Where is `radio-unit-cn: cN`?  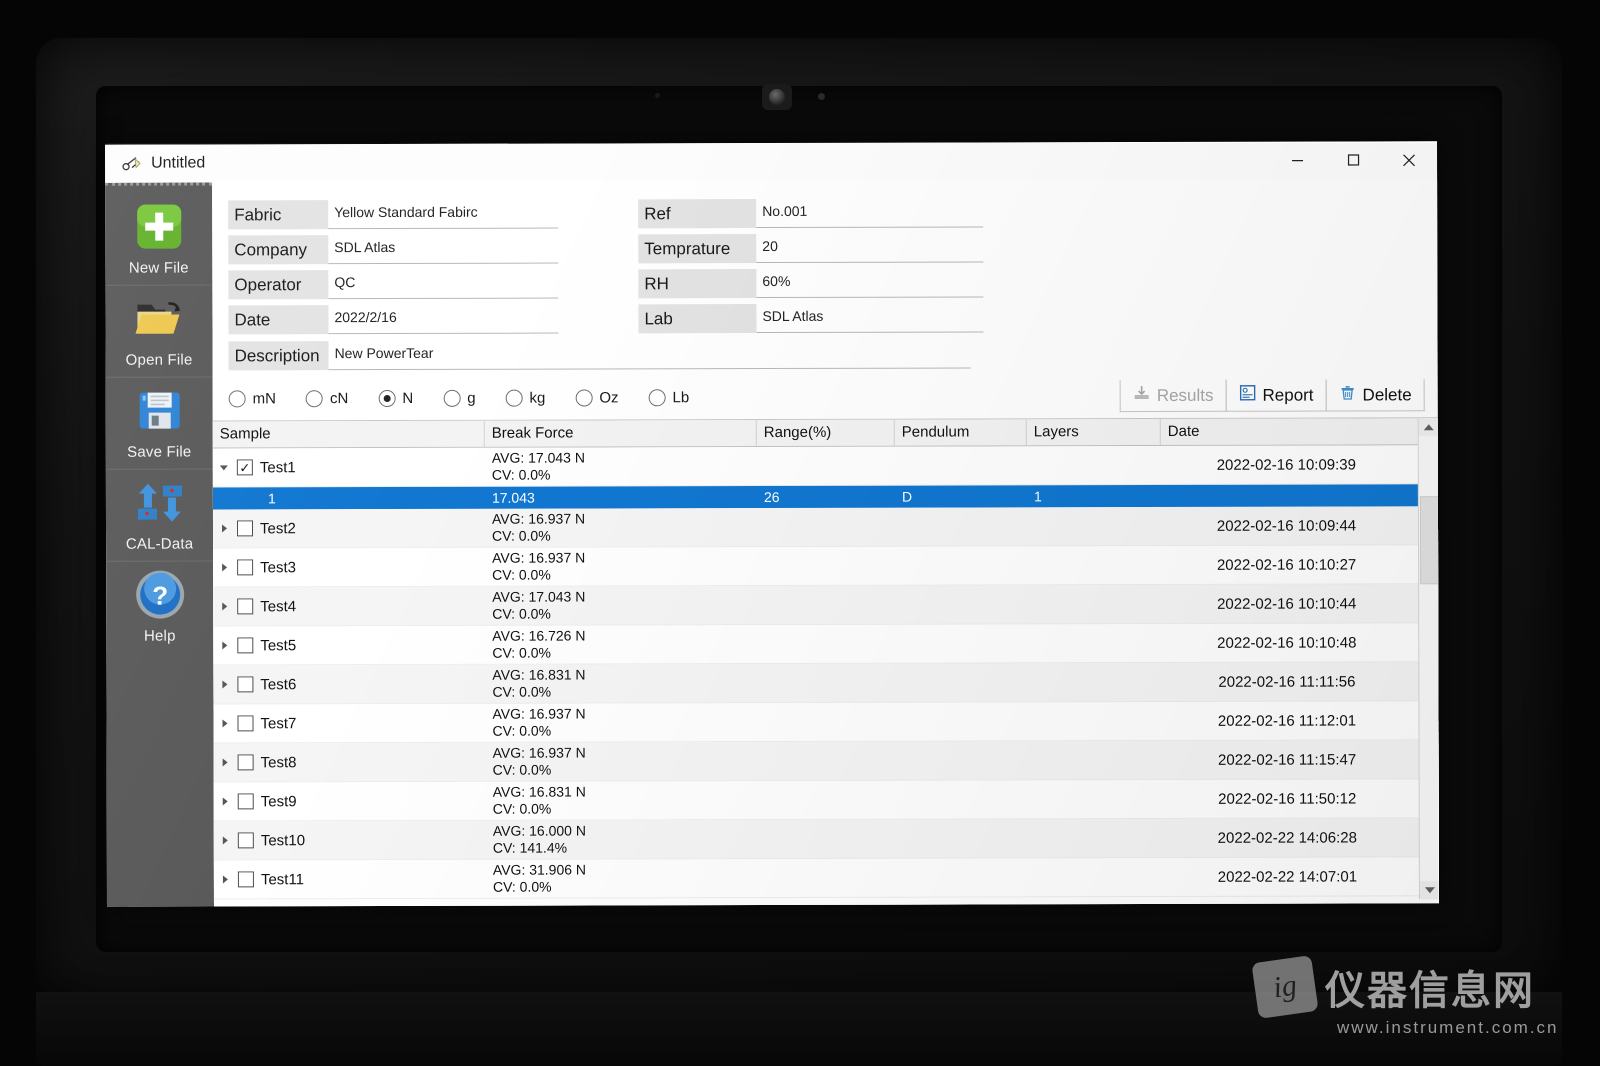 radio-unit-cn: cN is located at coordinates (326, 398).